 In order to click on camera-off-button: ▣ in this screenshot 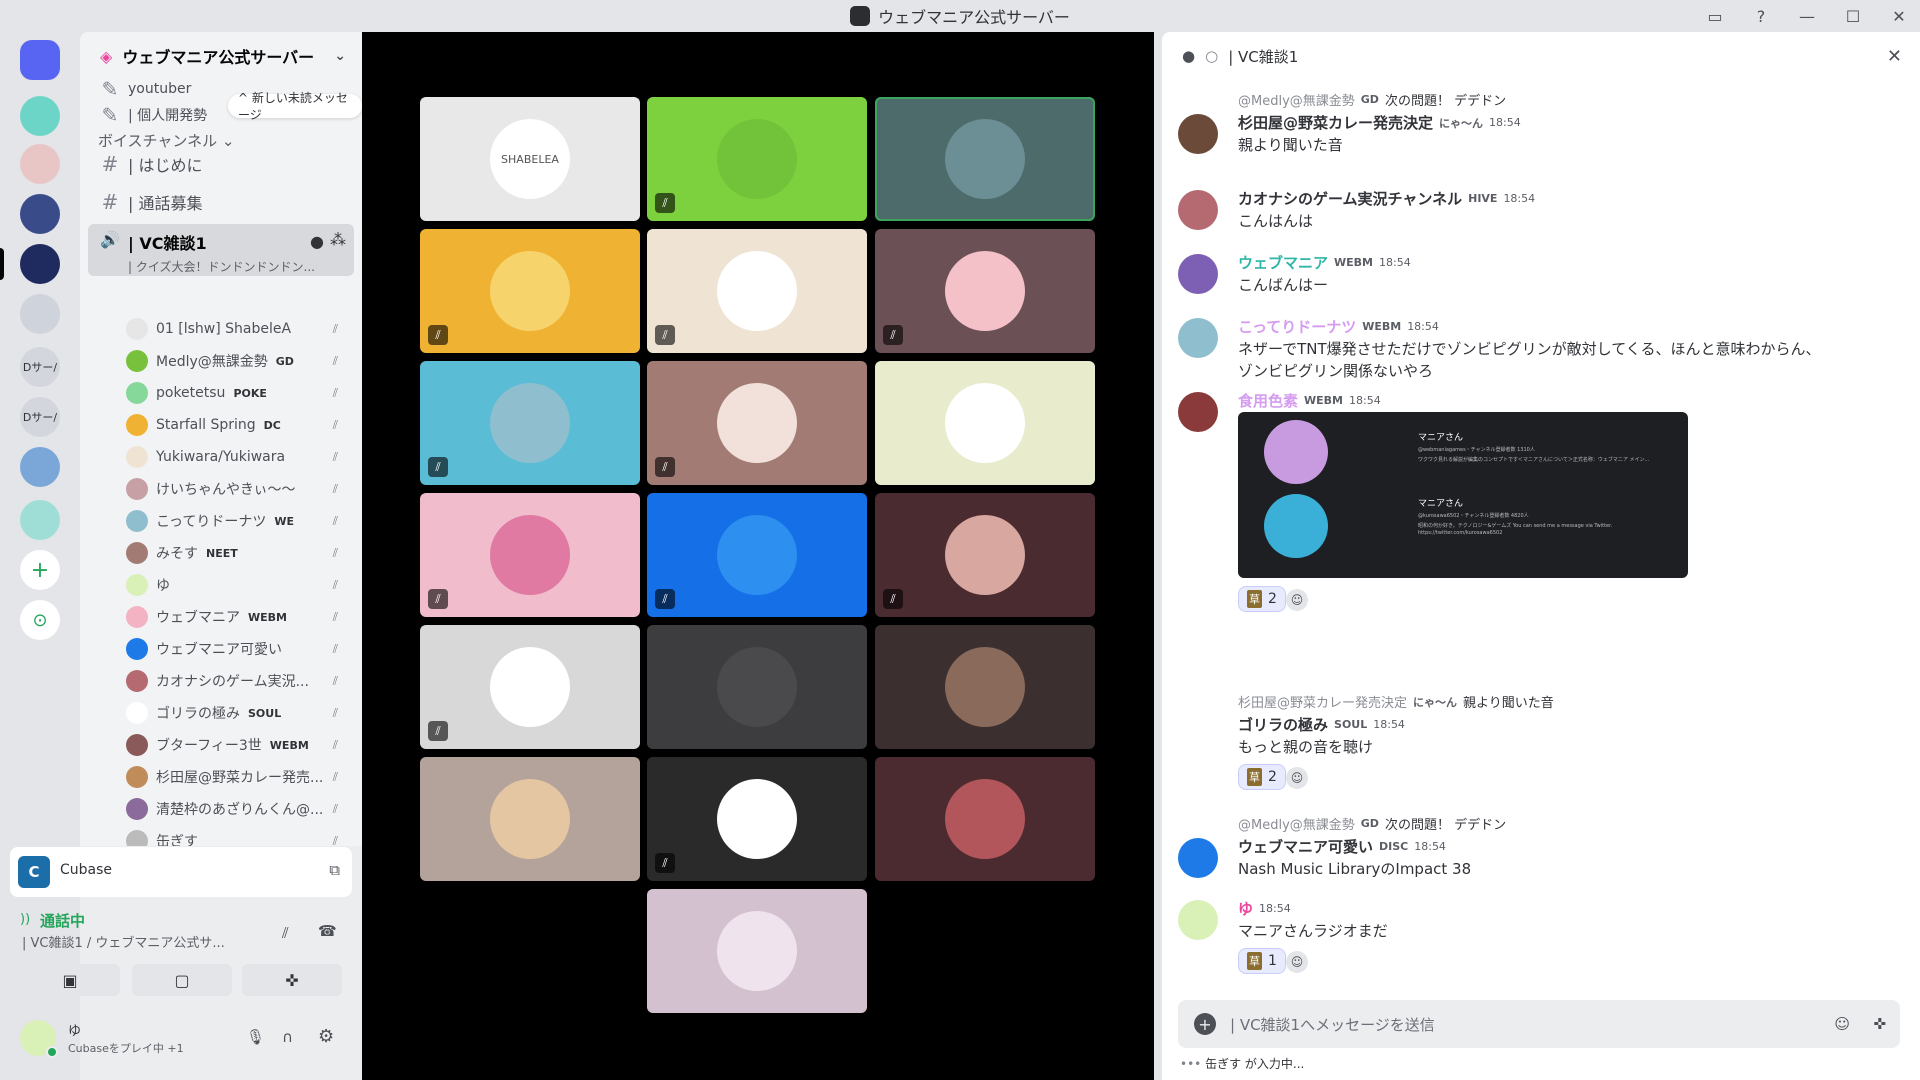, I will do `click(70, 980)`.